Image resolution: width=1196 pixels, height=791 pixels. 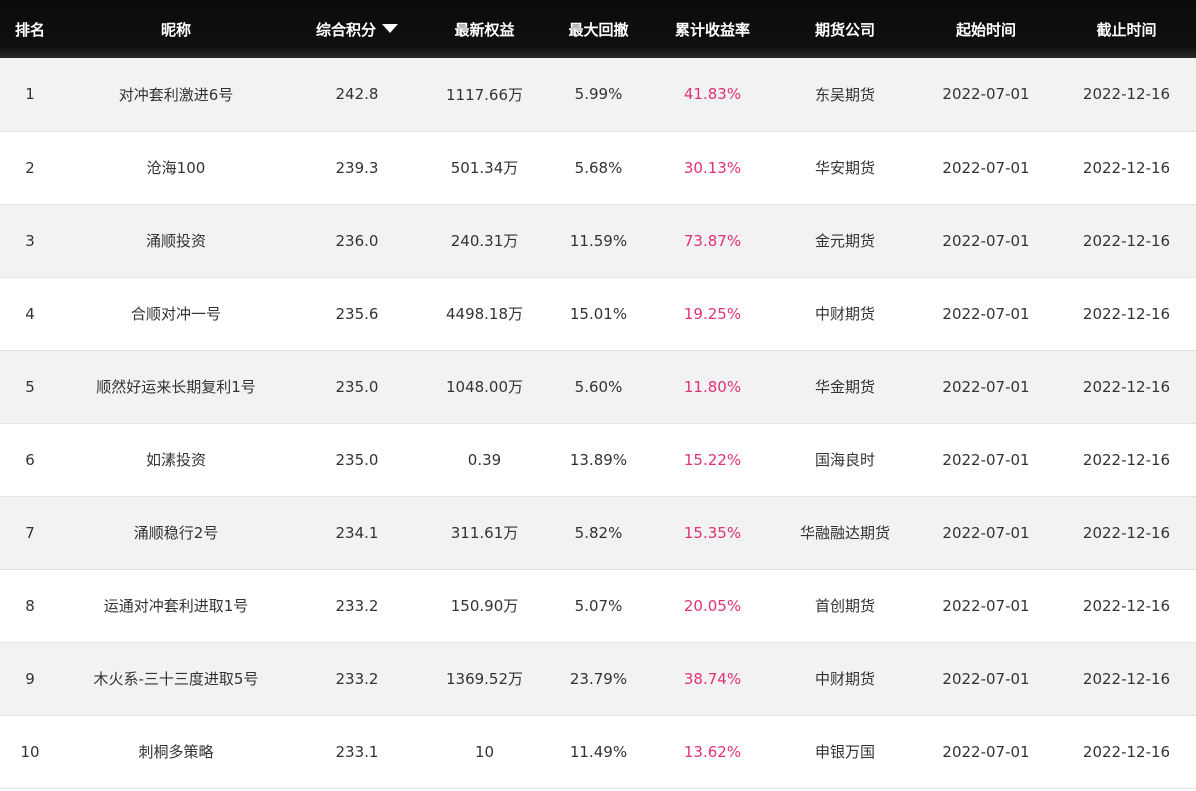 I want to click on company-cell: 华安期货, so click(x=844, y=168).